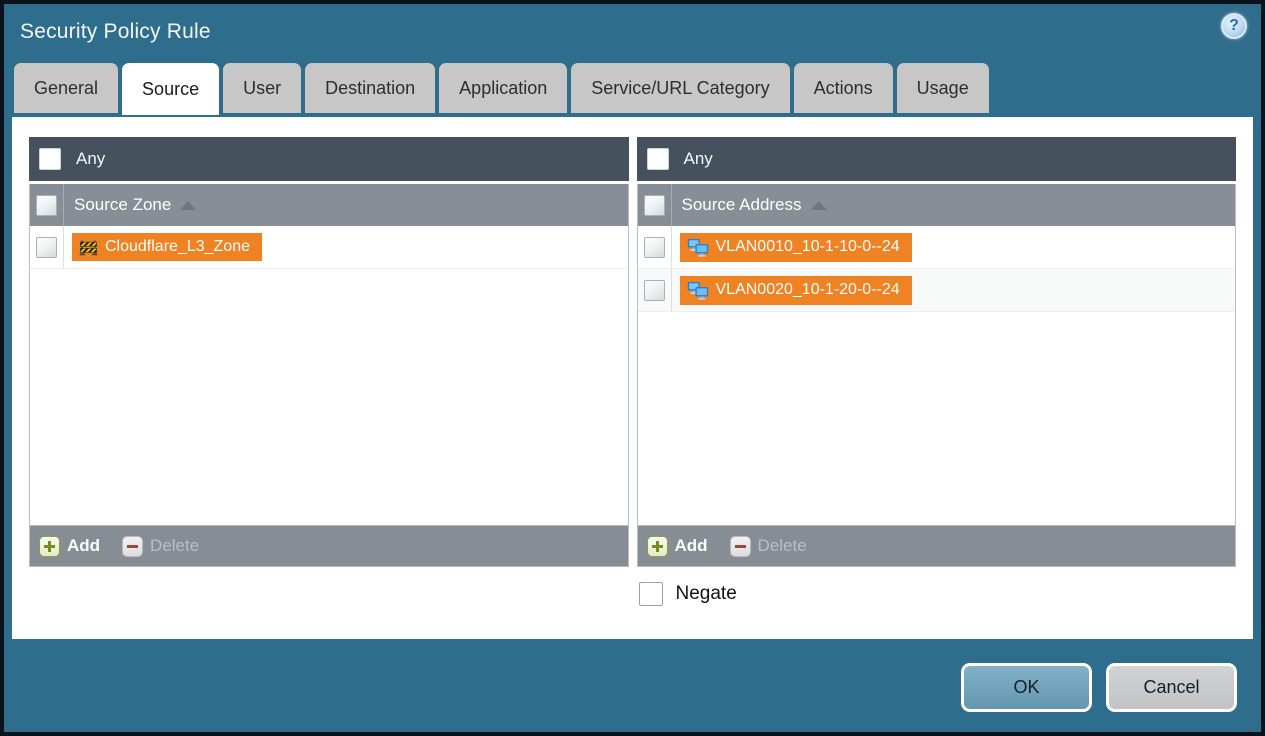 Image resolution: width=1265 pixels, height=736 pixels. Describe the element at coordinates (650, 594) in the screenshot. I see `negate-checkbox` at that location.